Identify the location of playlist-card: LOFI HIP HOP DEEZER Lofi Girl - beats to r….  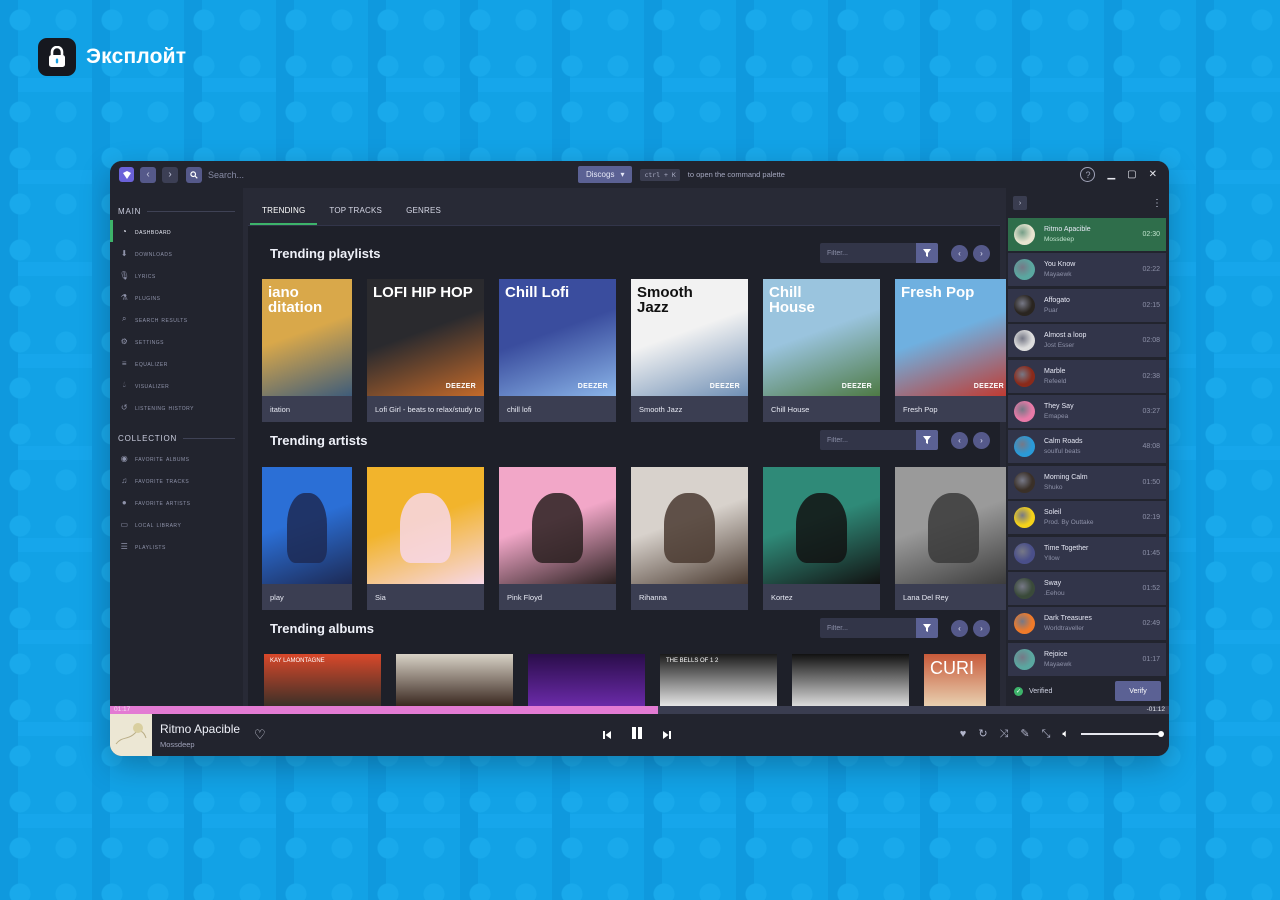
(425, 350).